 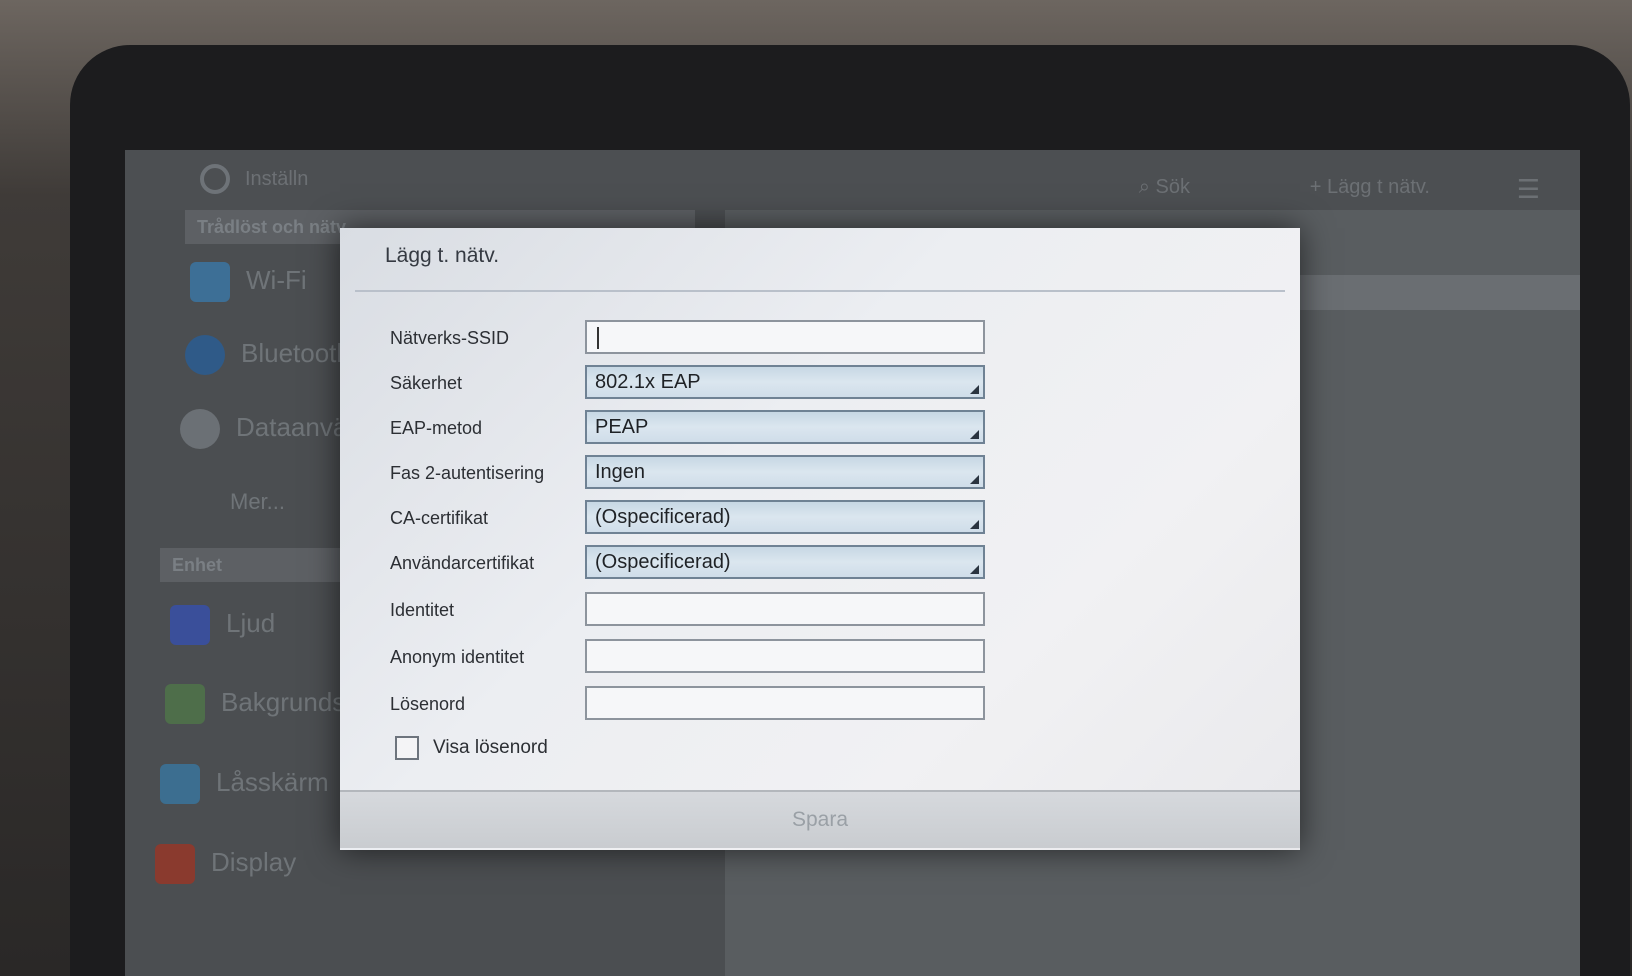 I want to click on settings-item-label: Display, so click(x=254, y=862).